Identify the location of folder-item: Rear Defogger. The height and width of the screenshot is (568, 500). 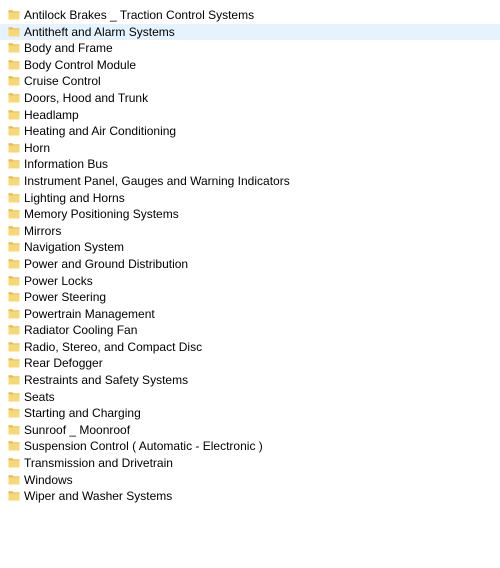
(250, 363).